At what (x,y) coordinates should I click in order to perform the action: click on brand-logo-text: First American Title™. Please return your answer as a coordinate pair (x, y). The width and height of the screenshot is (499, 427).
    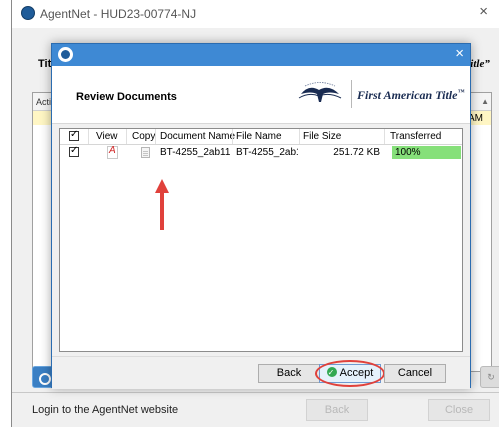
    Looking at the image, I should click on (410, 95).